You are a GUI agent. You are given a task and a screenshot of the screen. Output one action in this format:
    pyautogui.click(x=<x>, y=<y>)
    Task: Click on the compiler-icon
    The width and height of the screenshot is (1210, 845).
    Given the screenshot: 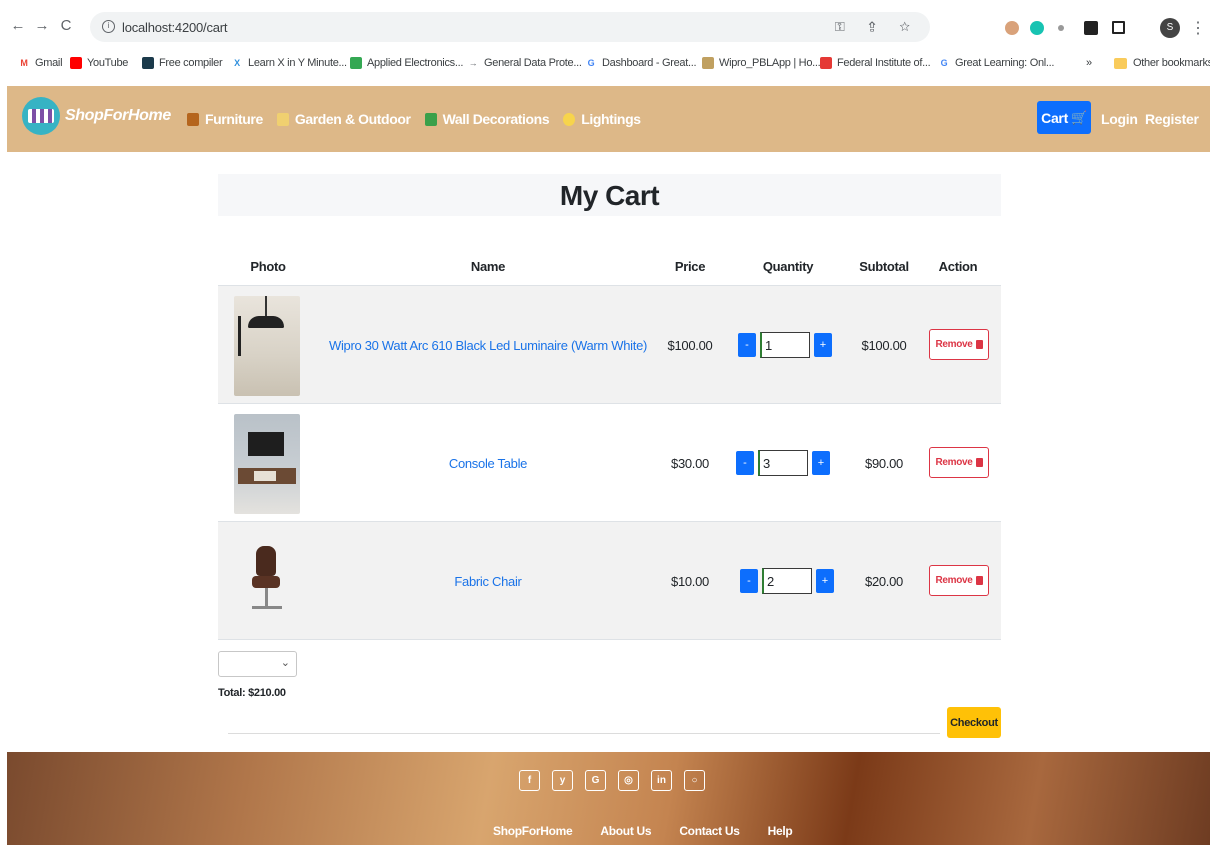 What is the action you would take?
    pyautogui.click(x=148, y=63)
    